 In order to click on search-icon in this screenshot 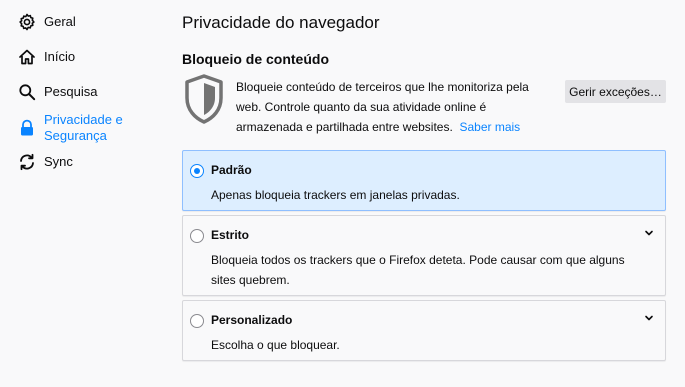, I will do `click(27, 92)`.